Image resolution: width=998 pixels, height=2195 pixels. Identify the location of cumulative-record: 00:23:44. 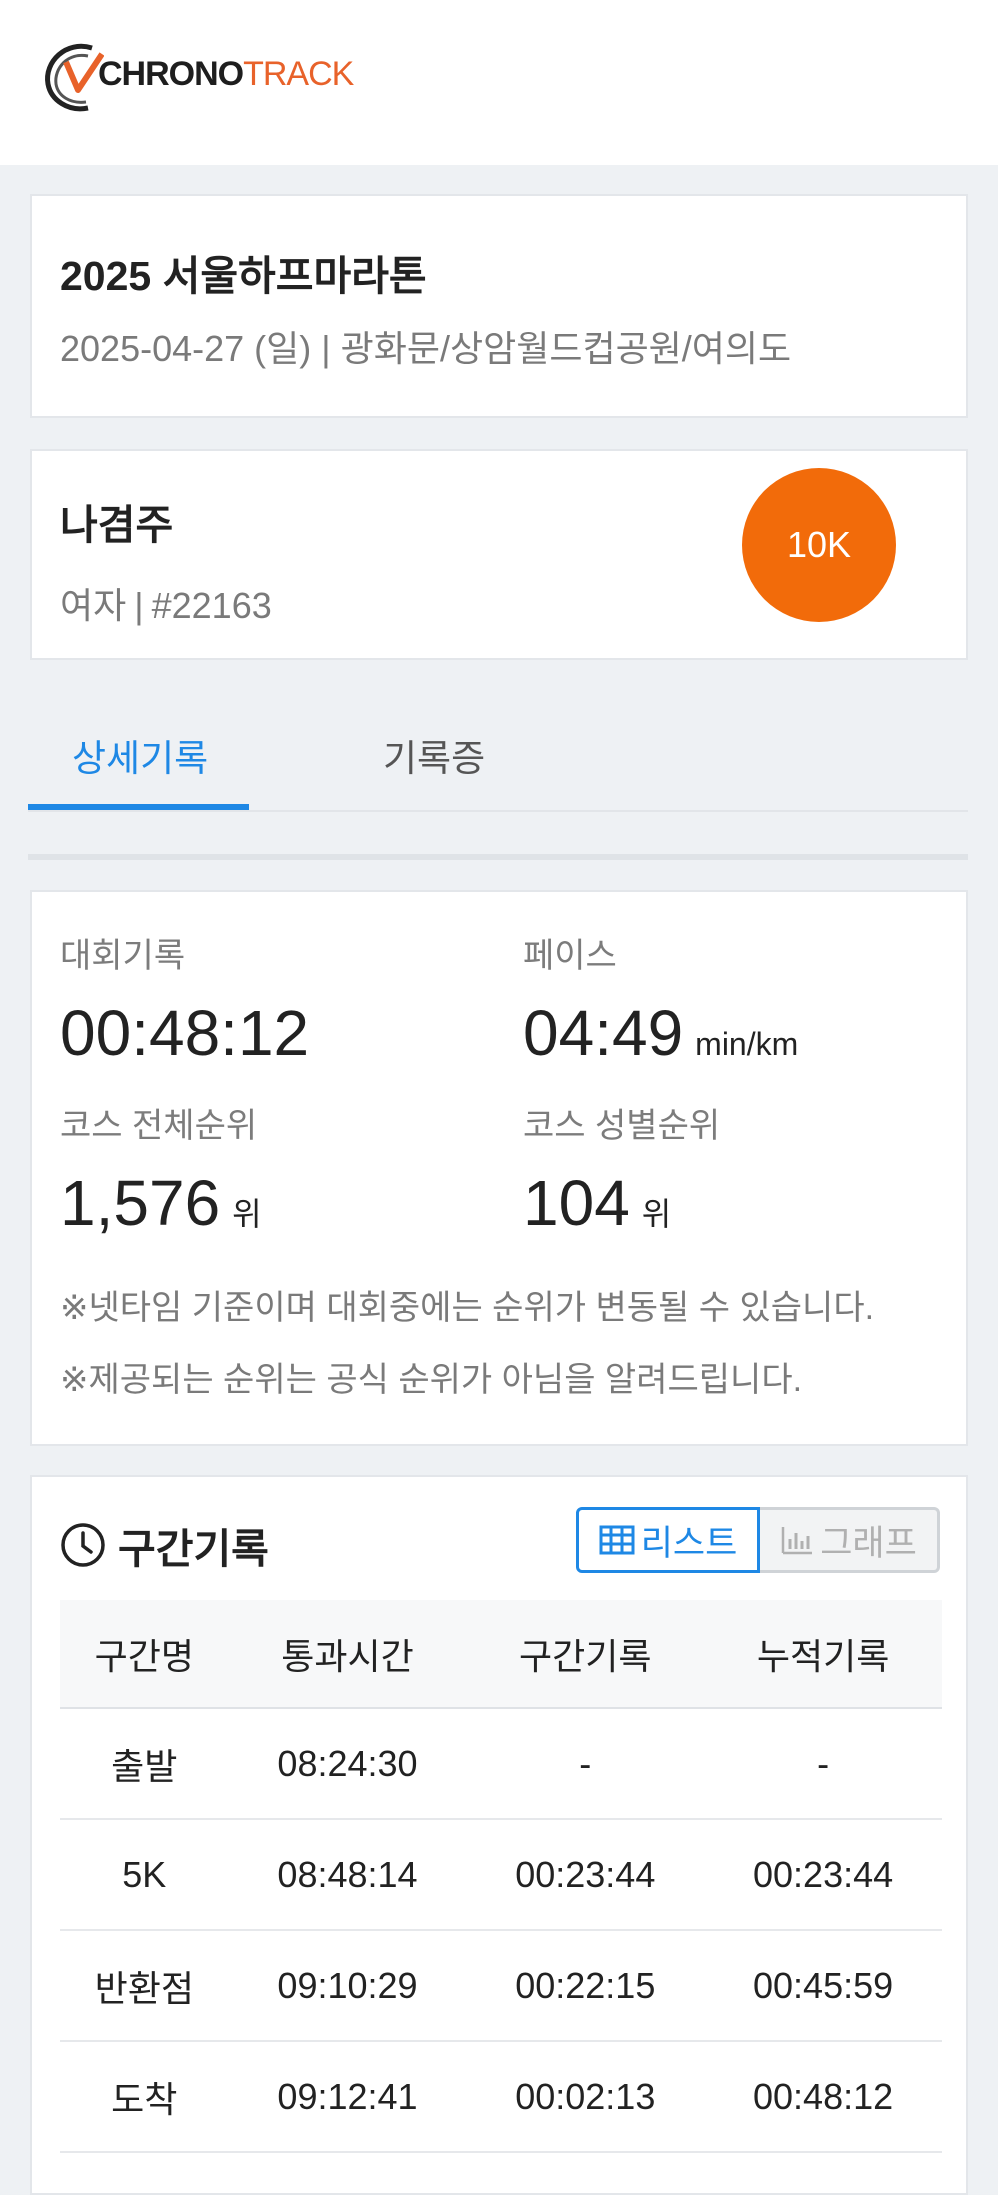
(823, 1875).